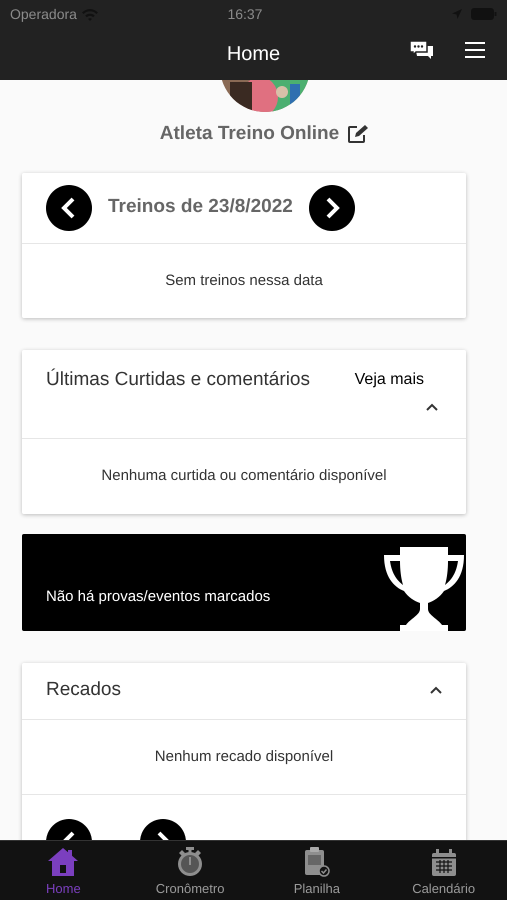 The width and height of the screenshot is (507, 900). I want to click on home-icon, so click(63, 861).